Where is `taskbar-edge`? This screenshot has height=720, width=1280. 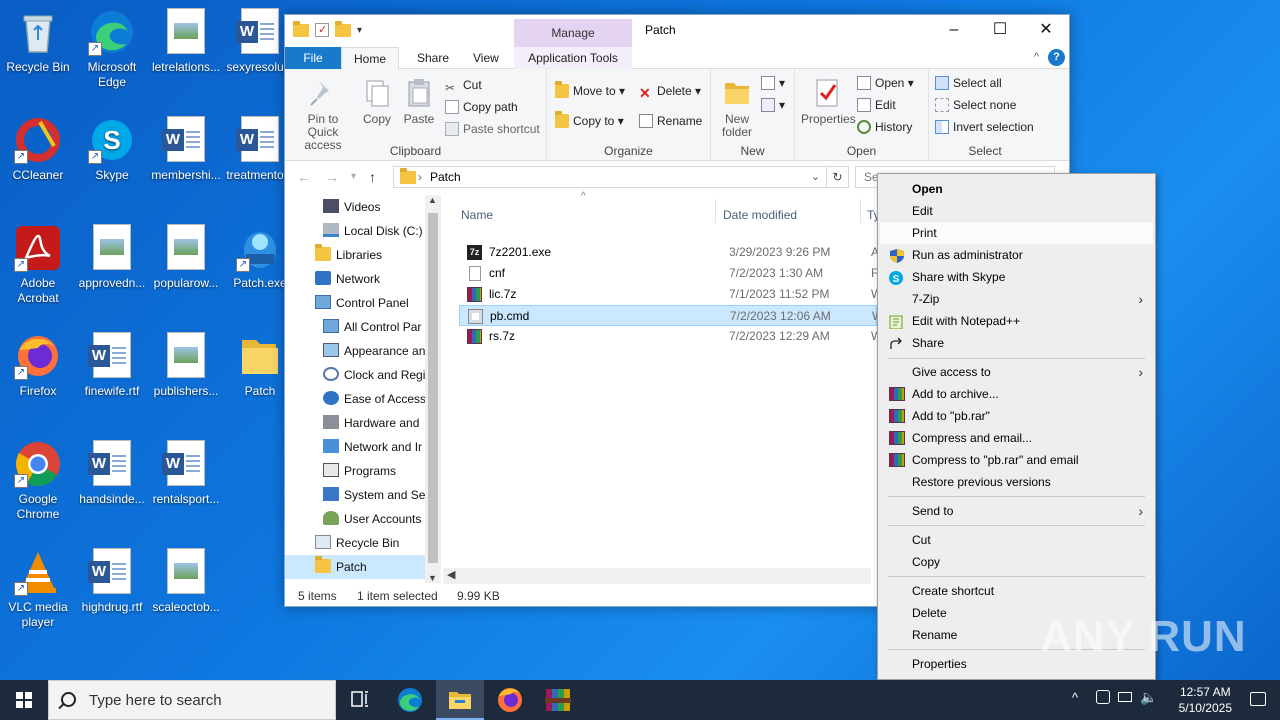 taskbar-edge is located at coordinates (410, 700).